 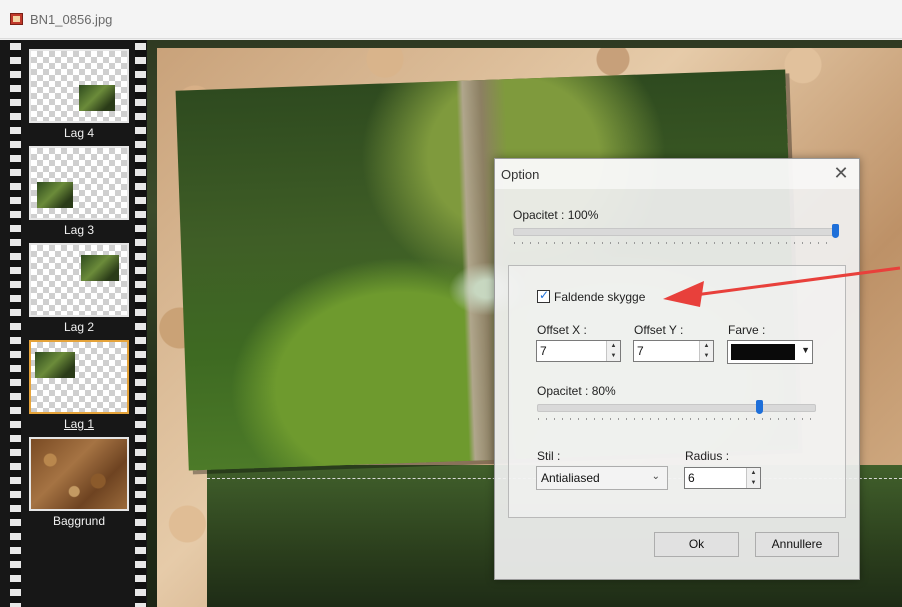 I want to click on layer-item-baggrund: Baggrund, so click(x=79, y=482).